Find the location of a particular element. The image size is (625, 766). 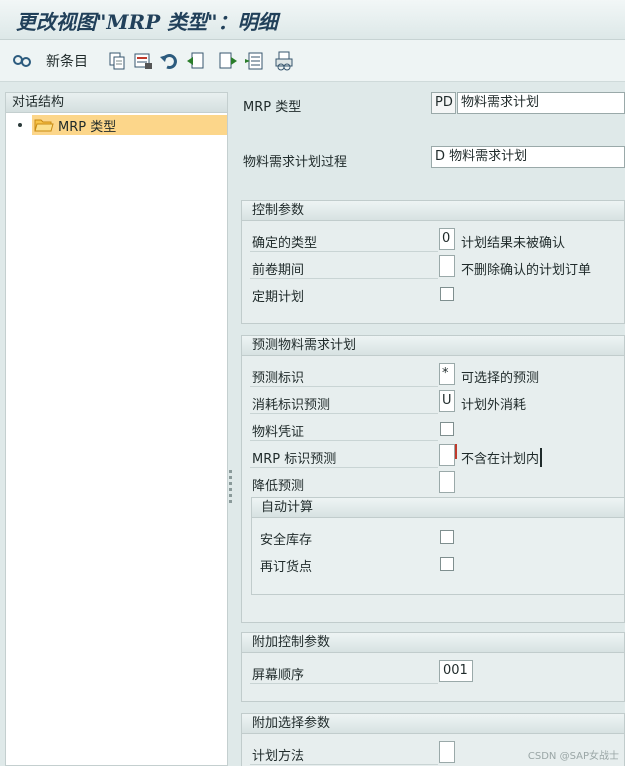

firming-type-label: 确定的类型 is located at coordinates (285, 243).